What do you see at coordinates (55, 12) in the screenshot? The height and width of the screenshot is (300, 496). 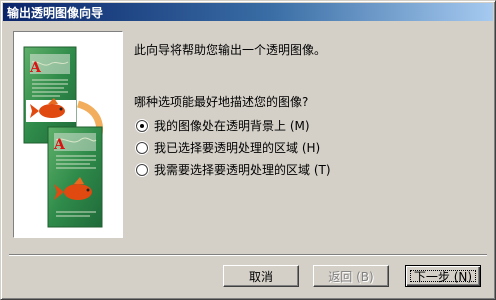 I see `window-title: 输出透明图像向导` at bounding box center [55, 12].